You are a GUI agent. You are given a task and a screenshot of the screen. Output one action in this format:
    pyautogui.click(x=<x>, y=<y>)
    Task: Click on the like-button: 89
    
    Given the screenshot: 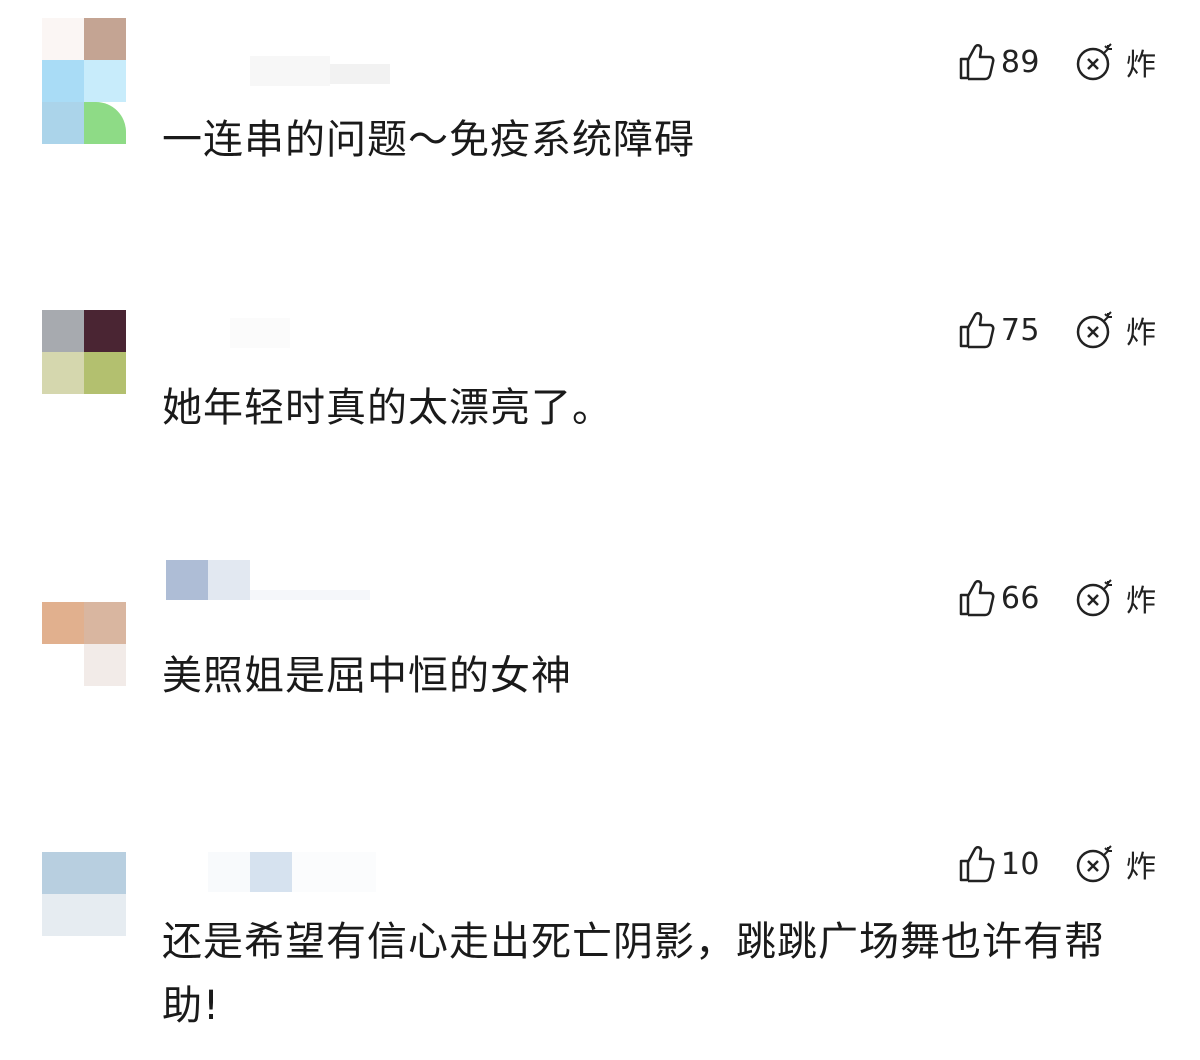 What is the action you would take?
    pyautogui.click(x=998, y=62)
    